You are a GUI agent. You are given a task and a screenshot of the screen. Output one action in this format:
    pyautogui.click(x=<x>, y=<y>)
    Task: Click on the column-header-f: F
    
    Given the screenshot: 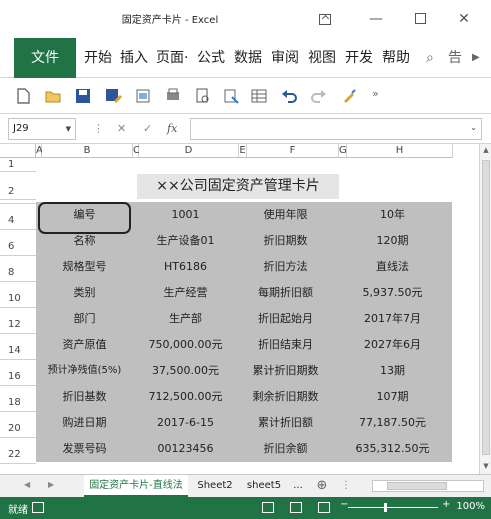 What is the action you would take?
    pyautogui.click(x=293, y=151)
    